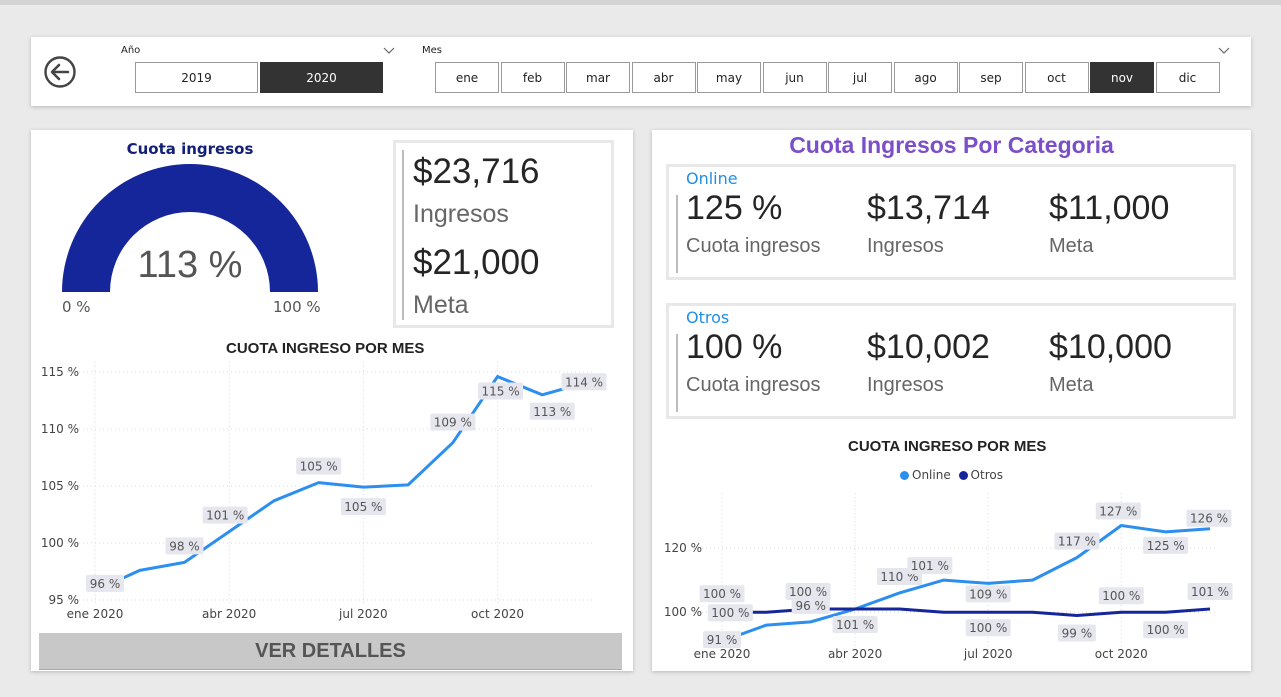 This screenshot has width=1281, height=697. Describe the element at coordinates (708, 317) in the screenshot. I see `category-name: Otros` at that location.